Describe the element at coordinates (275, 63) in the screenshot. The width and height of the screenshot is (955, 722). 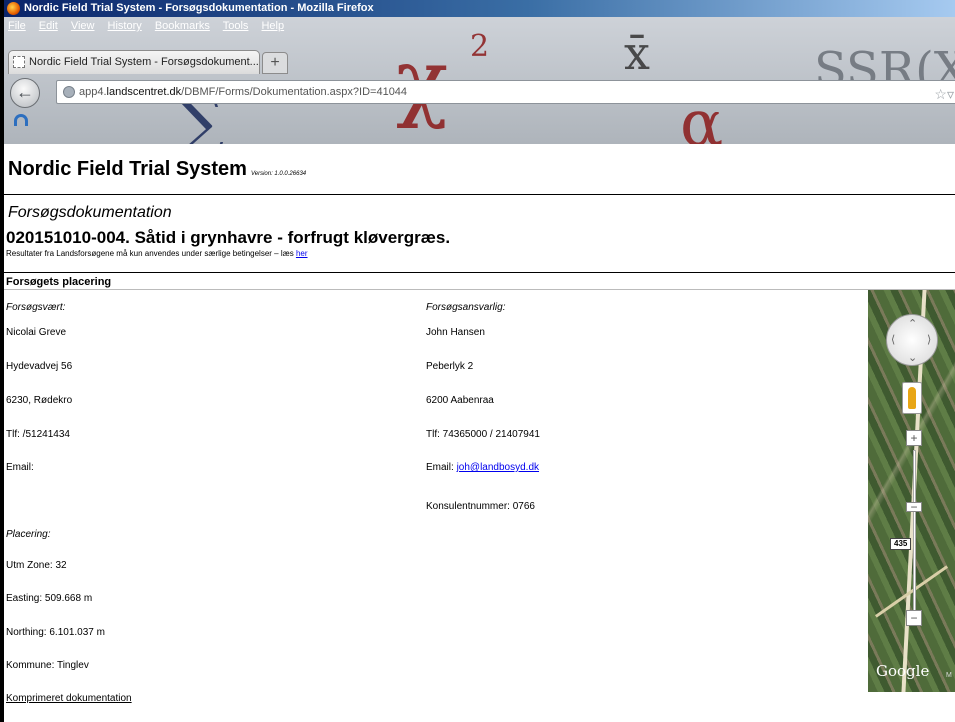
I see `new-tab-button: +` at that location.